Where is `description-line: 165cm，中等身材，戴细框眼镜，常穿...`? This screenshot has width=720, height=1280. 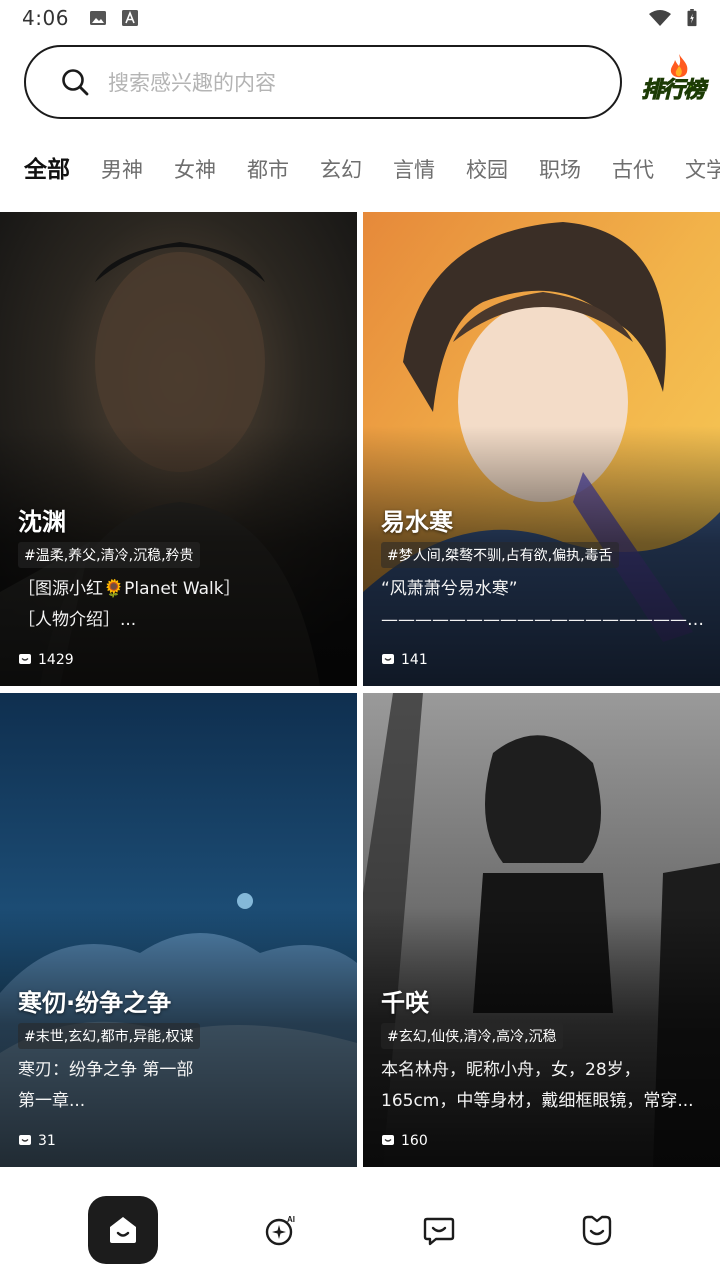 description-line: 165cm，中等身材，戴细框眼镜，常穿... is located at coordinates (537, 1101).